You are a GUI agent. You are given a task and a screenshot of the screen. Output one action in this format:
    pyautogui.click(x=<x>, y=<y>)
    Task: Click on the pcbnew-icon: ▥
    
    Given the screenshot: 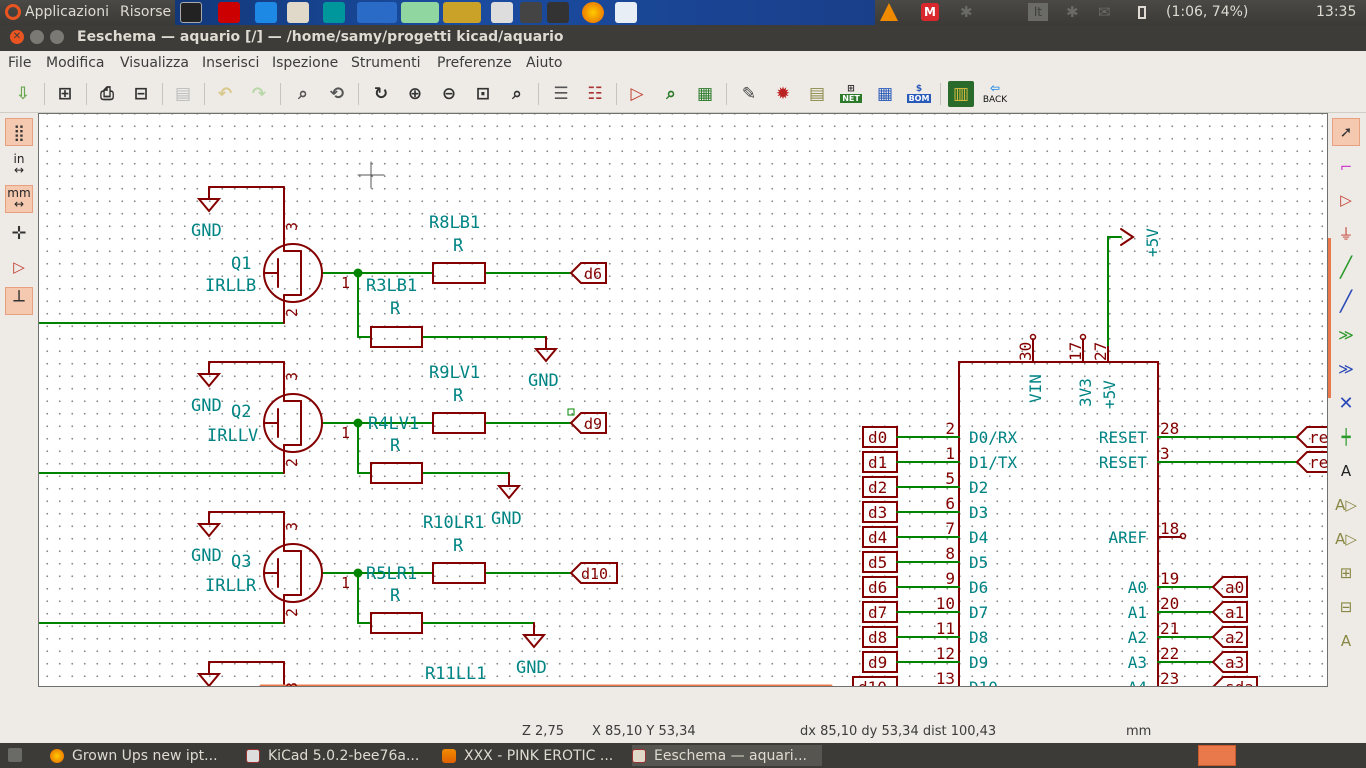 What is the action you would take?
    pyautogui.click(x=961, y=94)
    